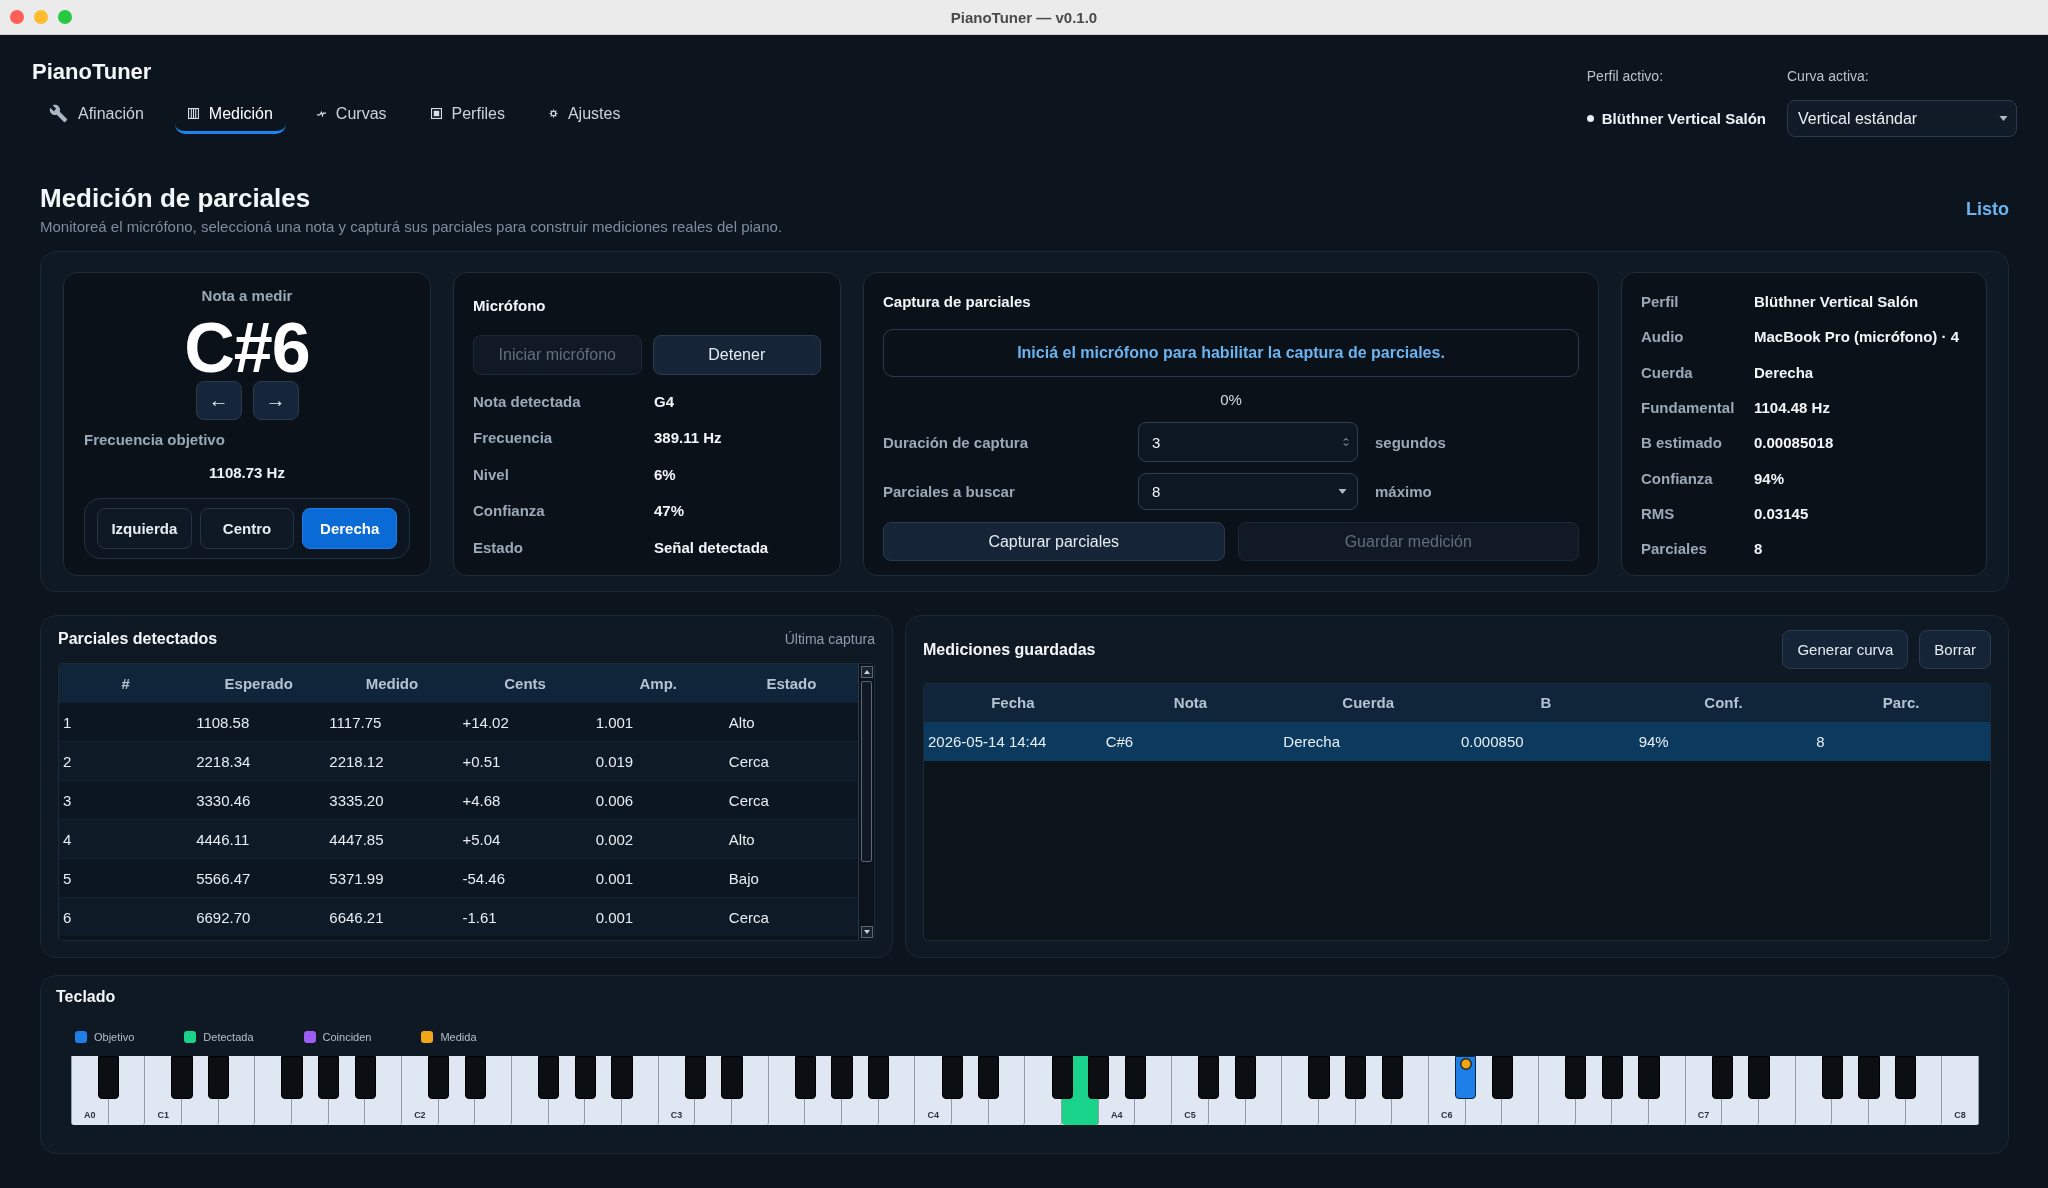 The width and height of the screenshot is (2048, 1188). I want to click on table-cell-text: Bajo, so click(743, 878).